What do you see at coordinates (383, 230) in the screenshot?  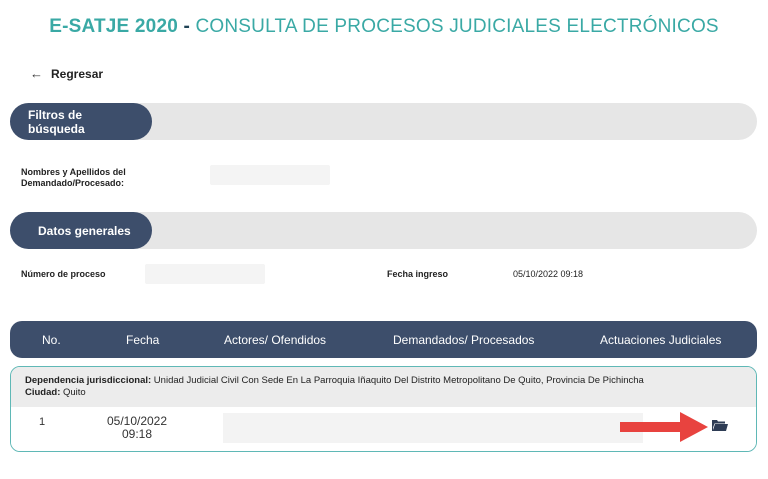 I see `general-section-bar: Datos generales` at bounding box center [383, 230].